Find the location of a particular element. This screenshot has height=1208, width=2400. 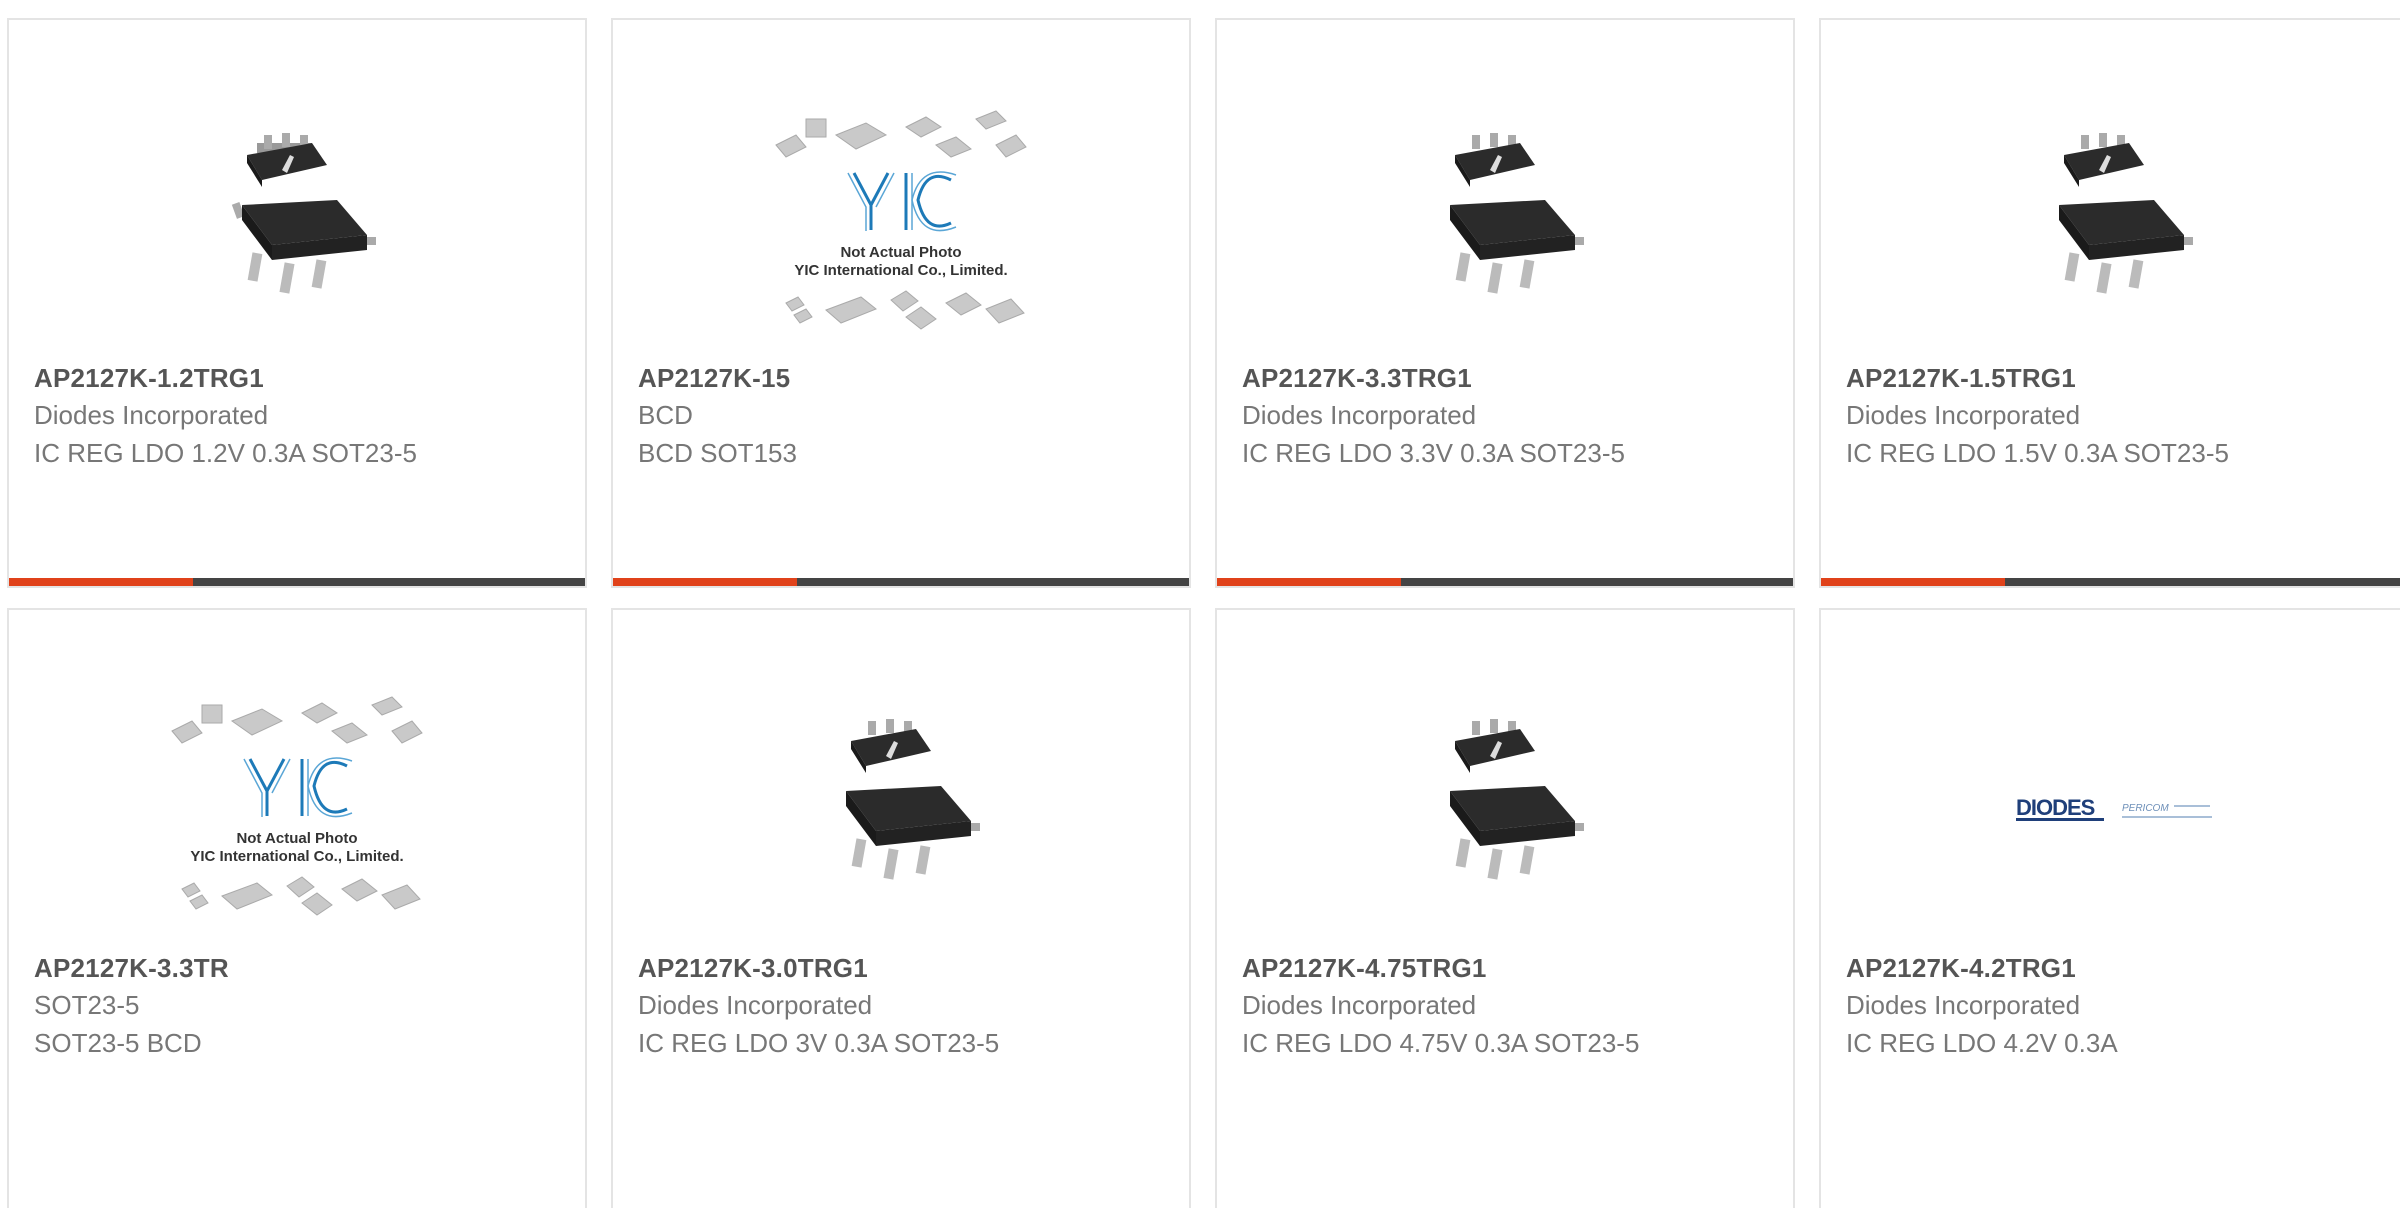

part-number: AP2127K-4.75TRG1 is located at coordinates (1364, 968).